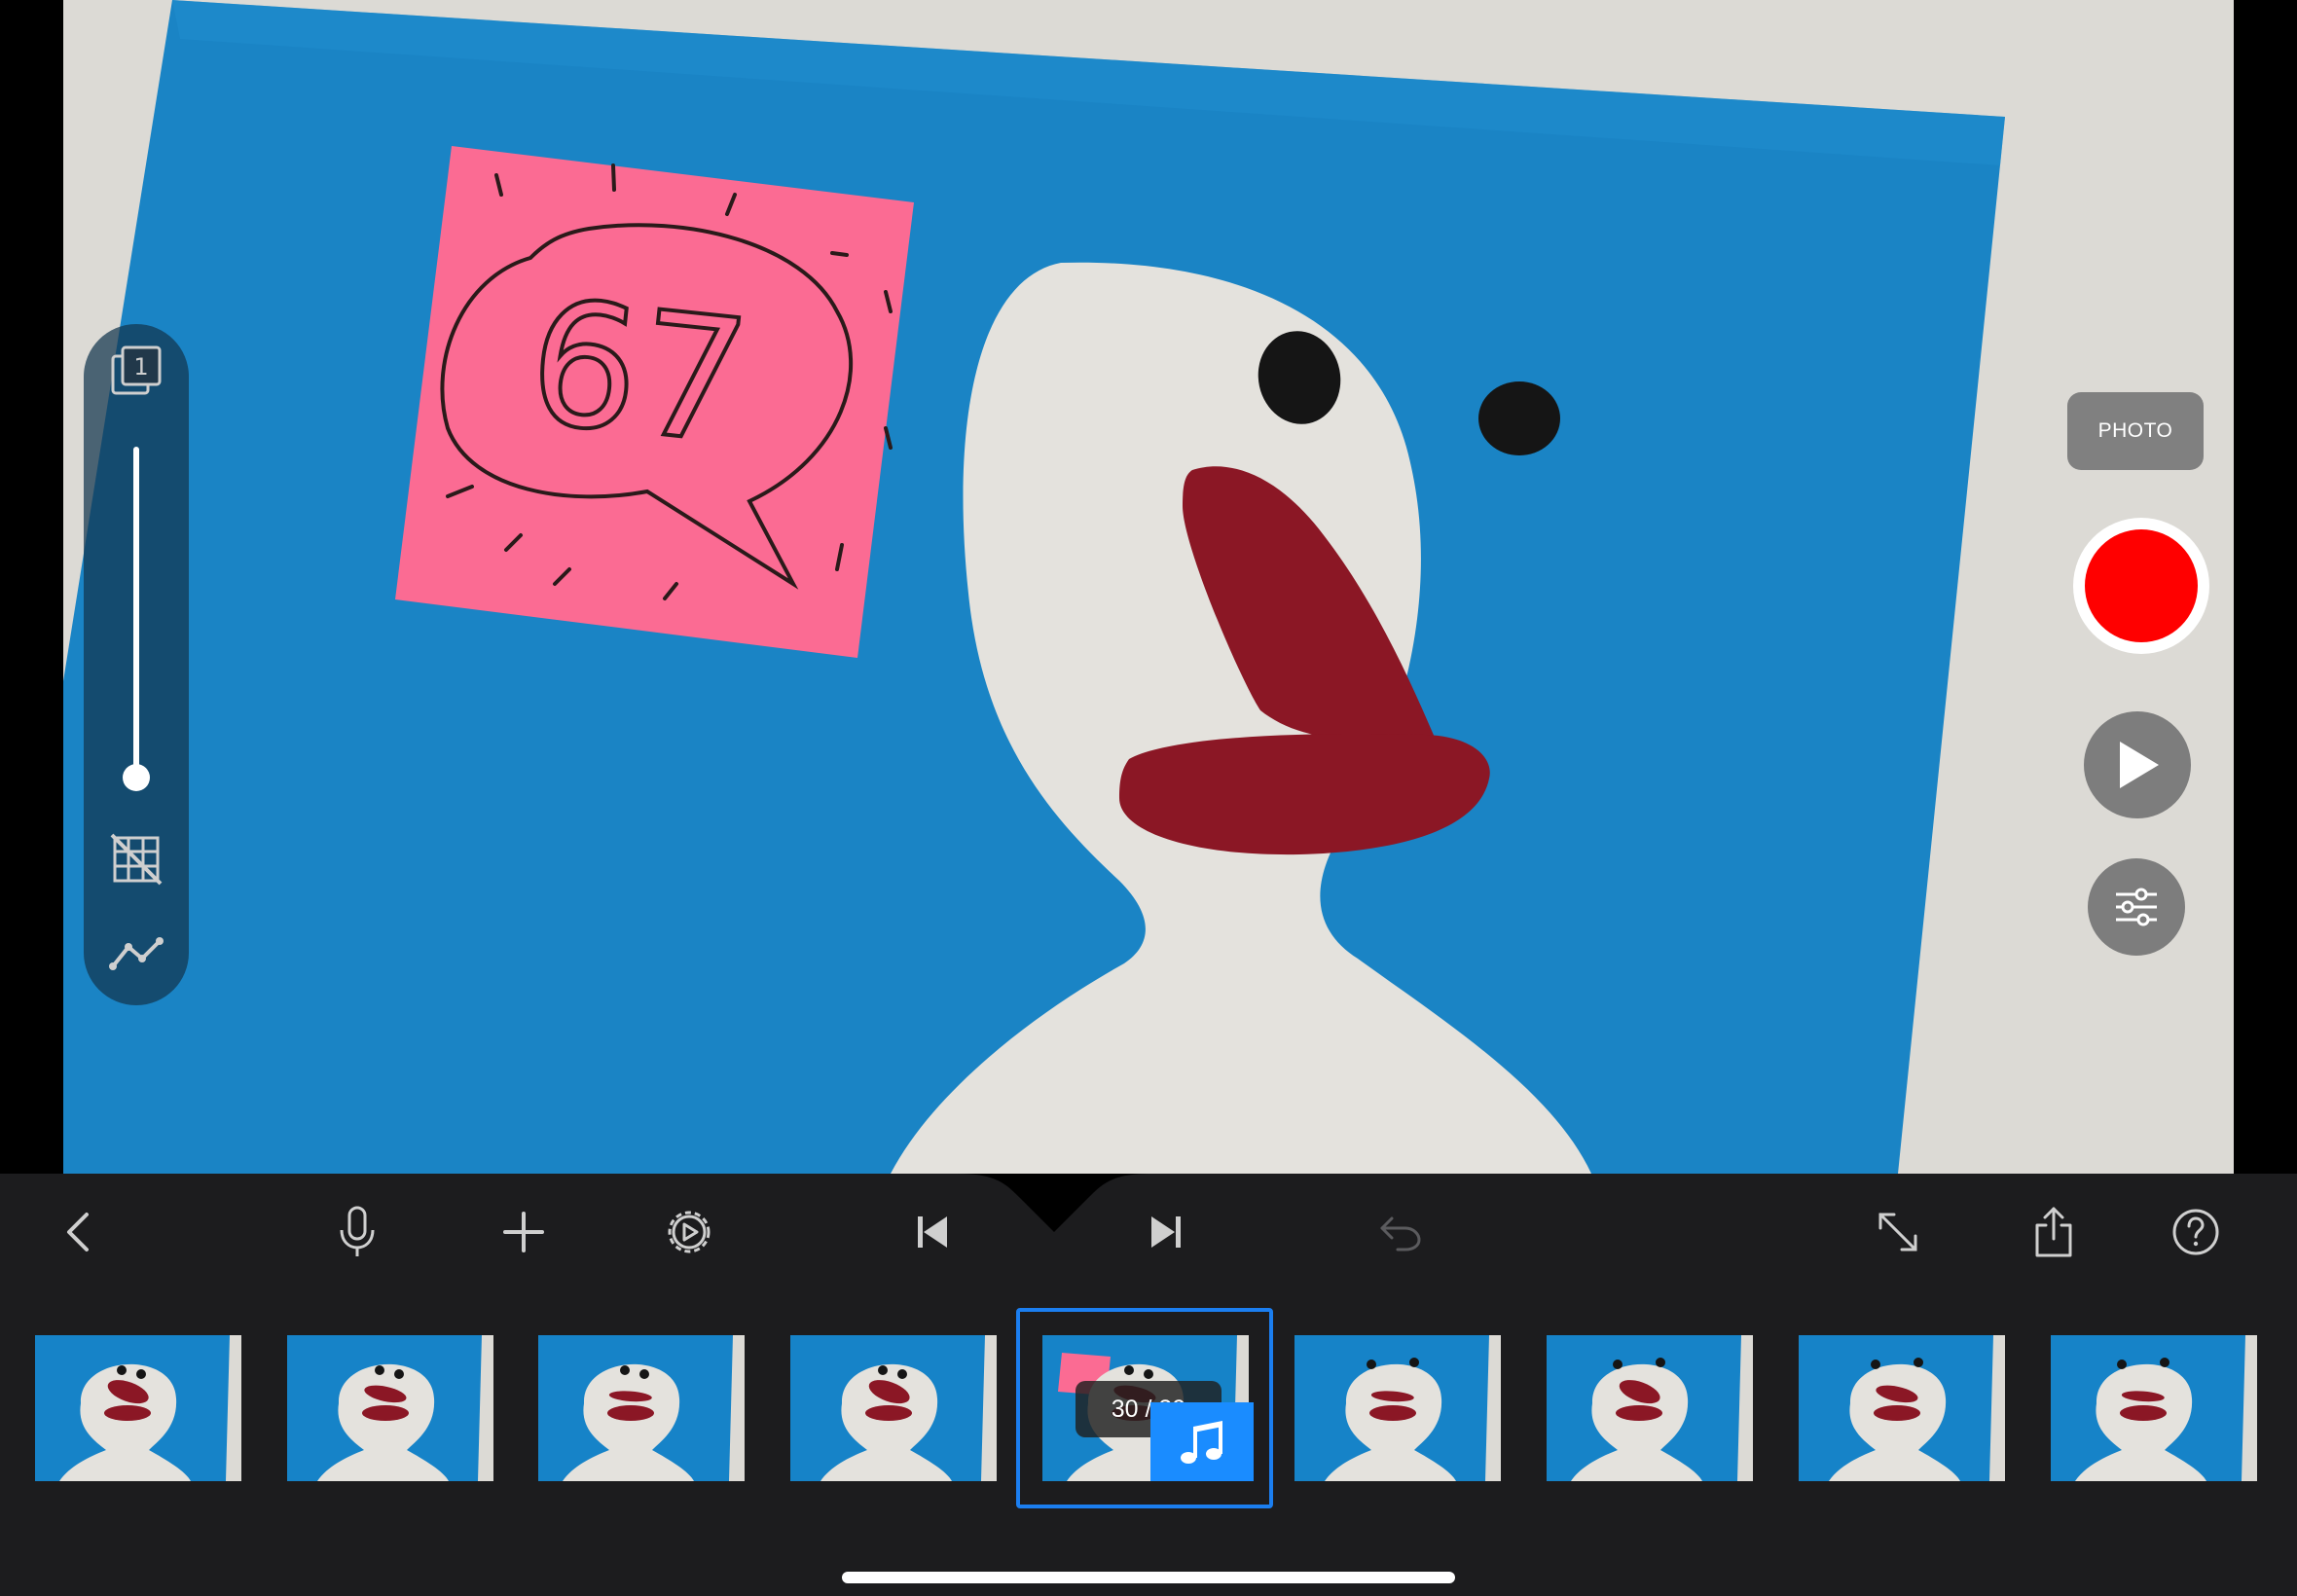 The image size is (2297, 1596). I want to click on sliders-icon, so click(2137, 907).